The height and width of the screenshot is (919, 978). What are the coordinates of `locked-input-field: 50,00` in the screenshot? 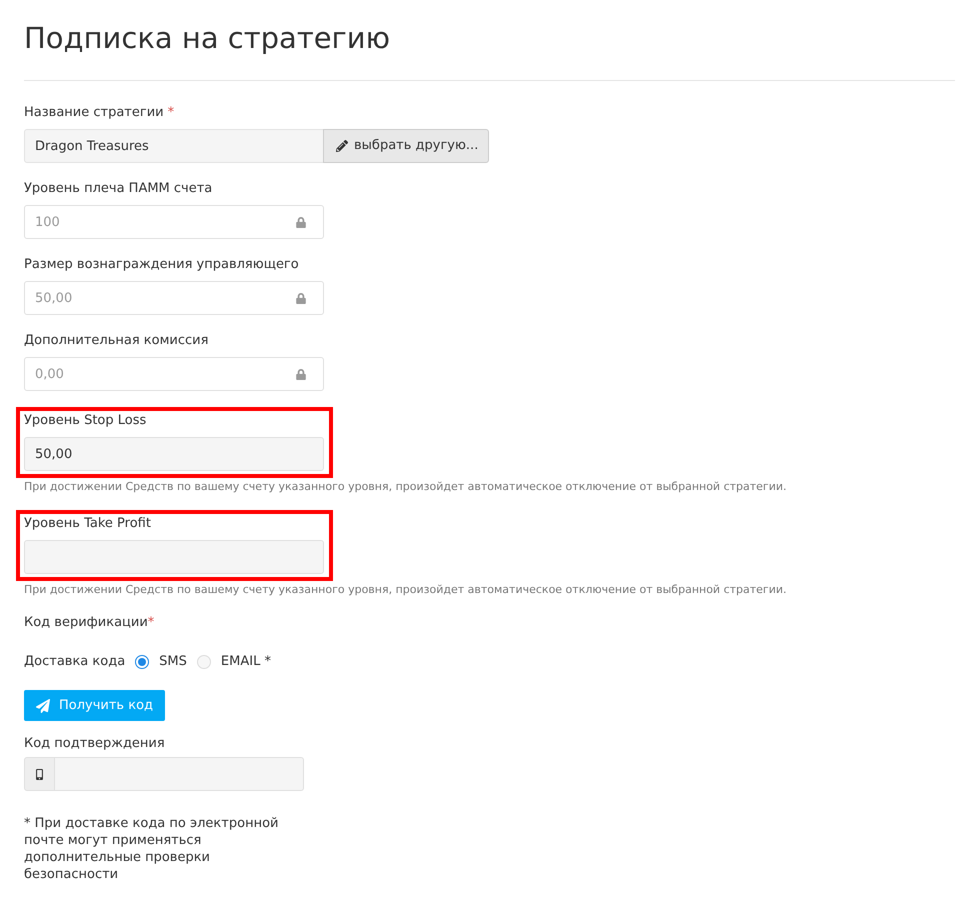 It's located at (174, 298).